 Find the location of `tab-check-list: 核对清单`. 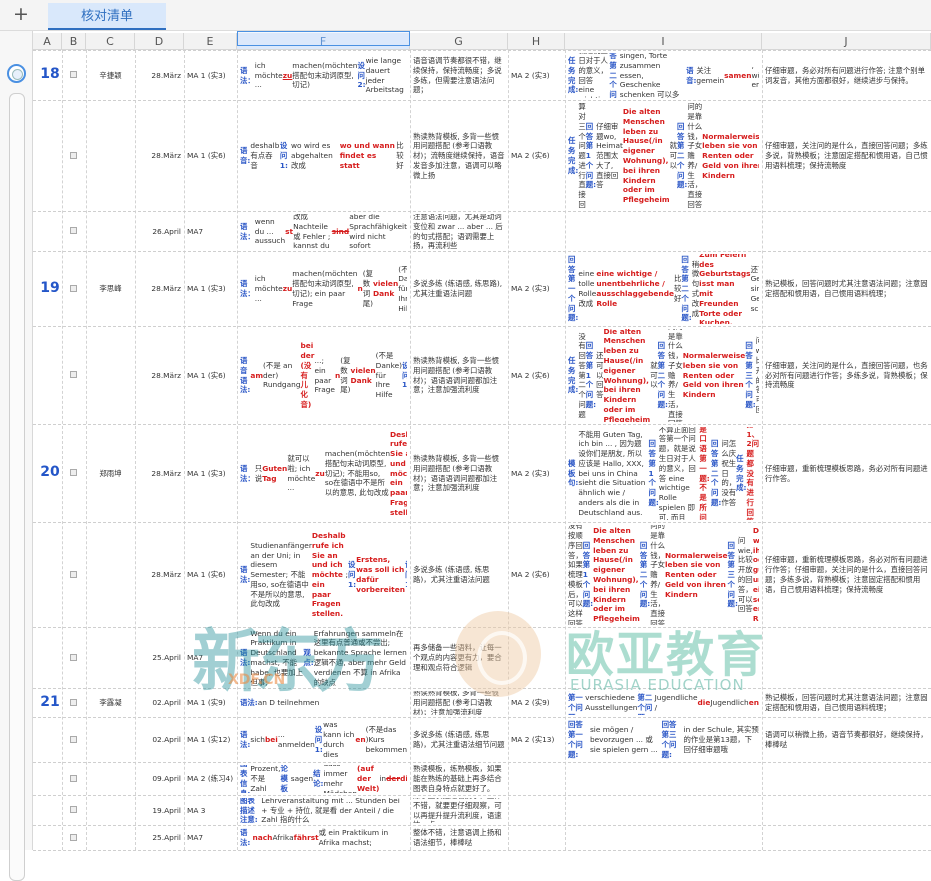

tab-check-list: 核对清单 is located at coordinates (107, 16).